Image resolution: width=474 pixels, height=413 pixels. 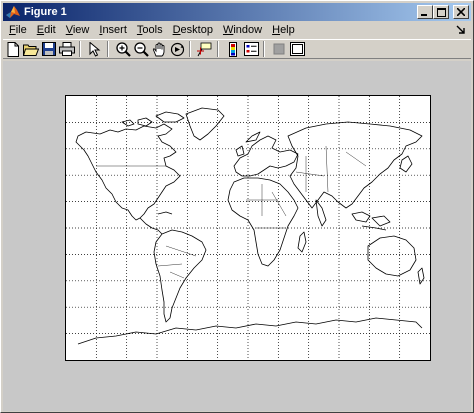 I want to click on print-button, so click(x=67, y=49).